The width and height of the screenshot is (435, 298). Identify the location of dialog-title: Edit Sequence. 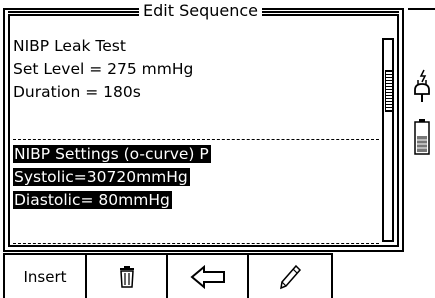
(200, 11).